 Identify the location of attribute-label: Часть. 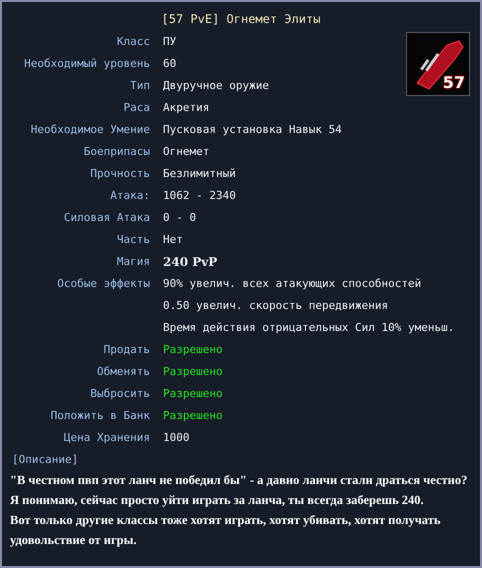
(133, 240).